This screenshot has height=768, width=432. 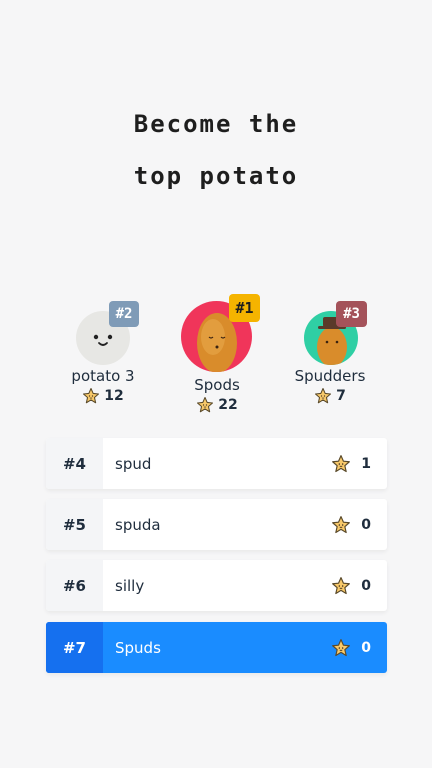 What do you see at coordinates (330, 376) in the screenshot?
I see `player-name-third: Spudders` at bounding box center [330, 376].